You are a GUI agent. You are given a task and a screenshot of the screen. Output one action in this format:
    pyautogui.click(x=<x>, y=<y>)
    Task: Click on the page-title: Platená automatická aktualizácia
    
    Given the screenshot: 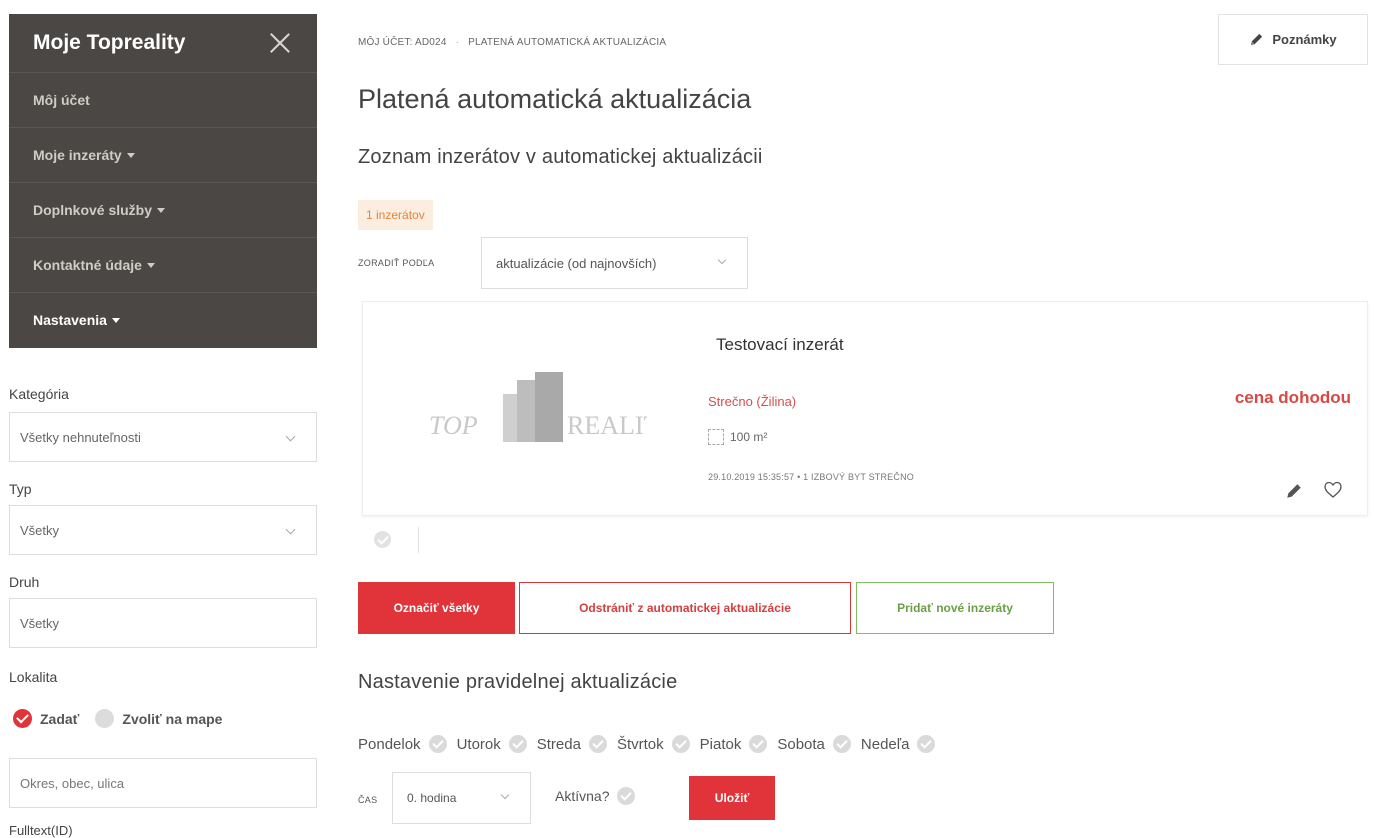 What is the action you would take?
    pyautogui.click(x=555, y=99)
    